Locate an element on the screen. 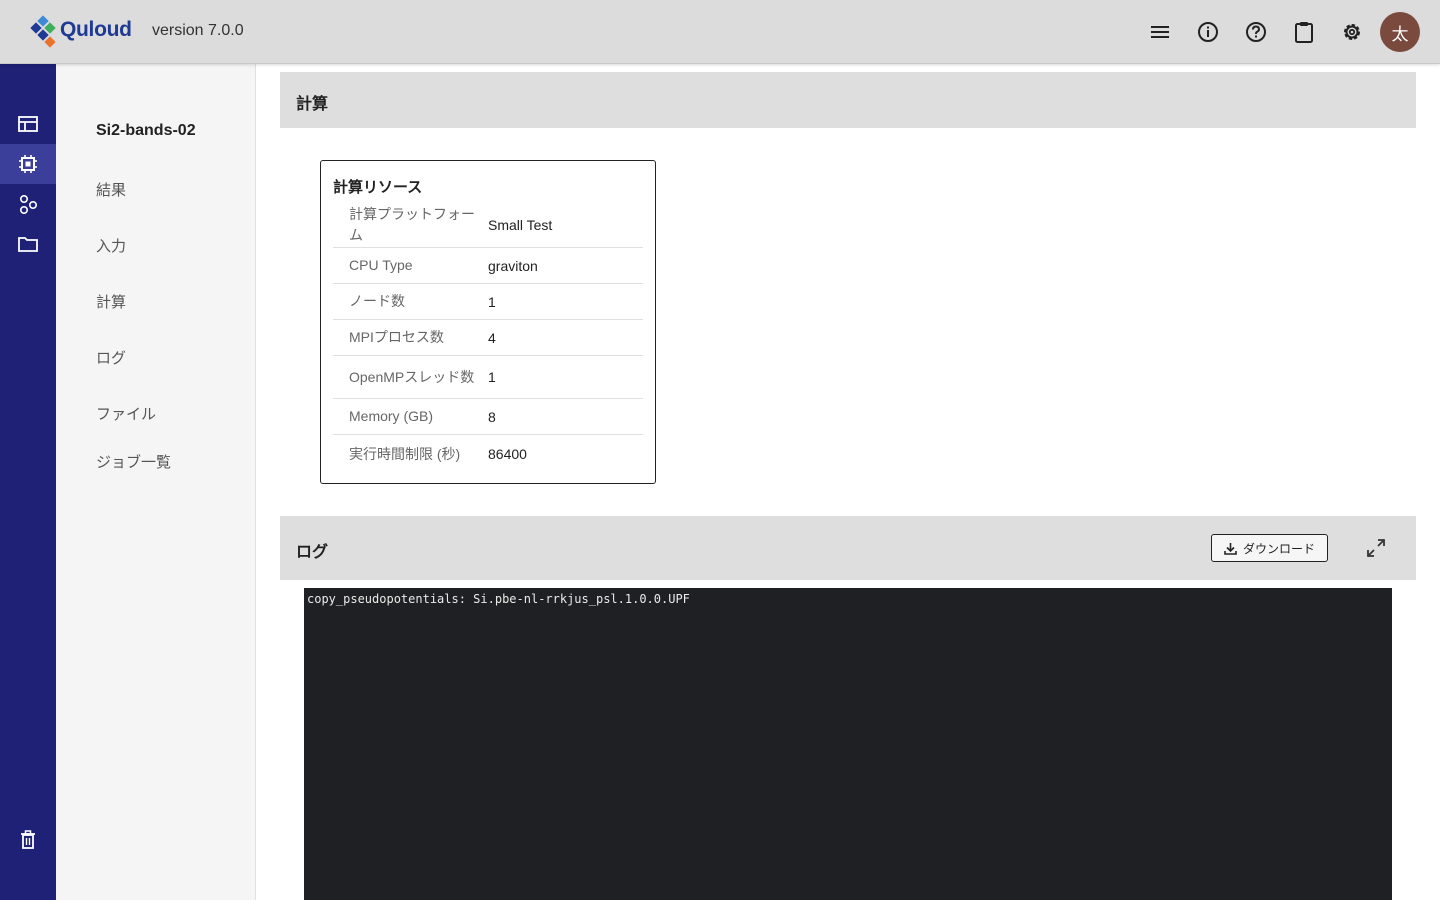  fullscreen-expand-icon is located at coordinates (1376, 548).